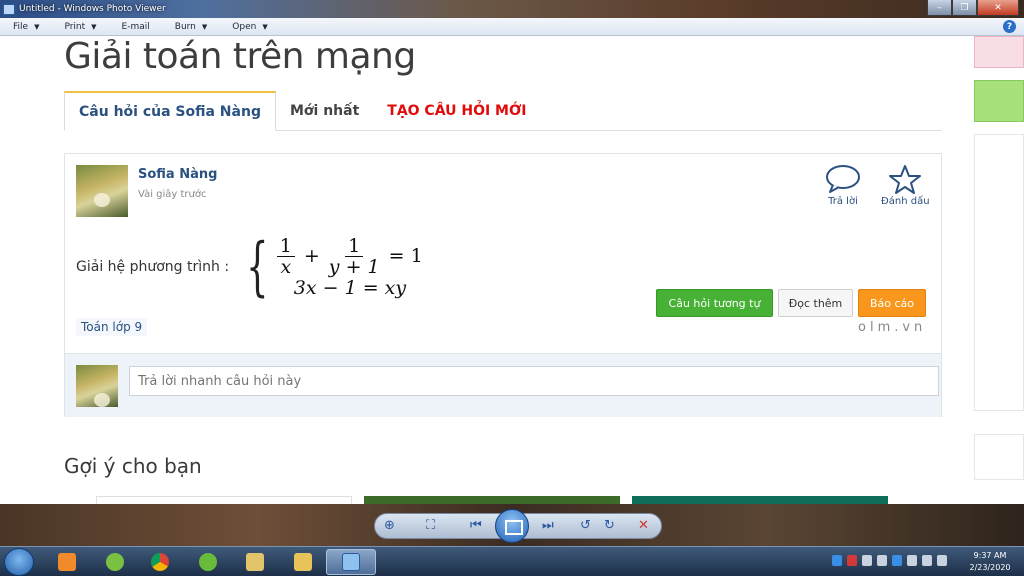 The width and height of the screenshot is (1024, 576). Describe the element at coordinates (25, 27) in the screenshot. I see `menu-file: File ▼` at that location.